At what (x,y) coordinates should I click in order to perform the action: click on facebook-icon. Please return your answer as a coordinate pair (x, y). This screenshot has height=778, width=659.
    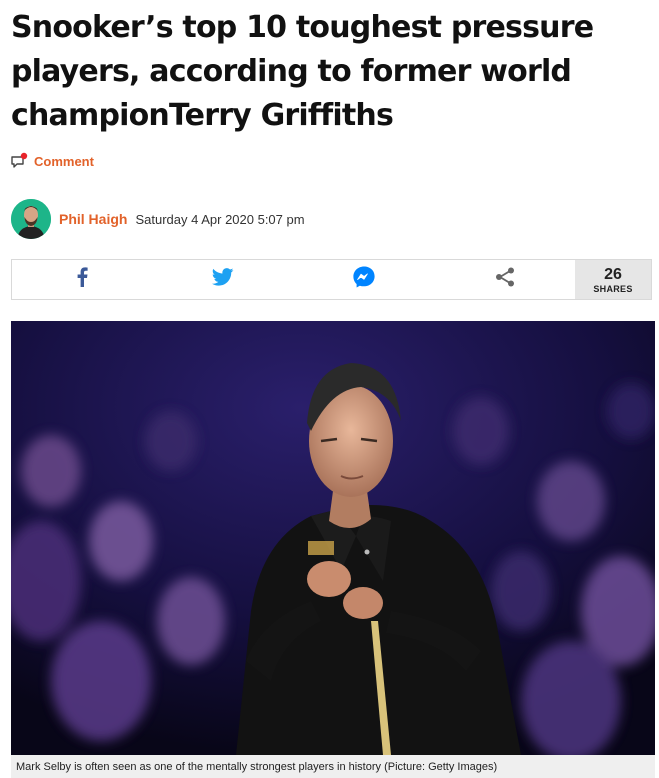
    Looking at the image, I should click on (82, 279).